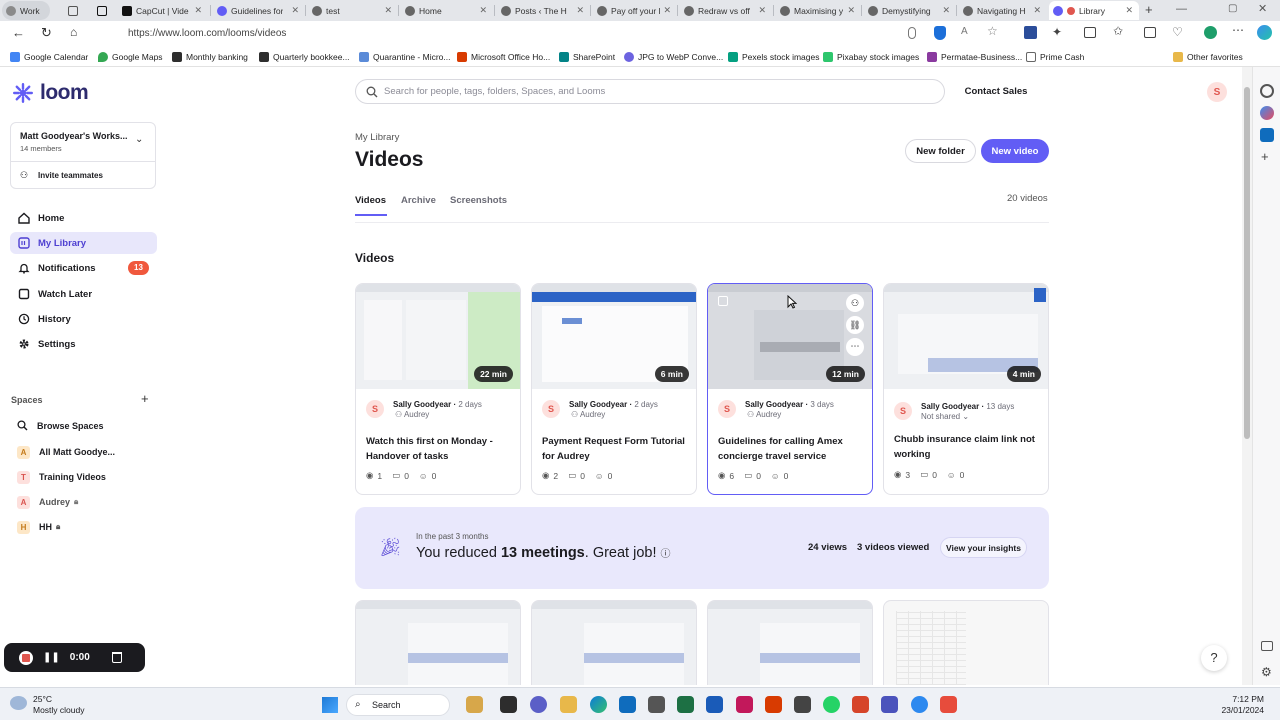  What do you see at coordinates (26, 10) in the screenshot?
I see `tab-profile-work: Work` at bounding box center [26, 10].